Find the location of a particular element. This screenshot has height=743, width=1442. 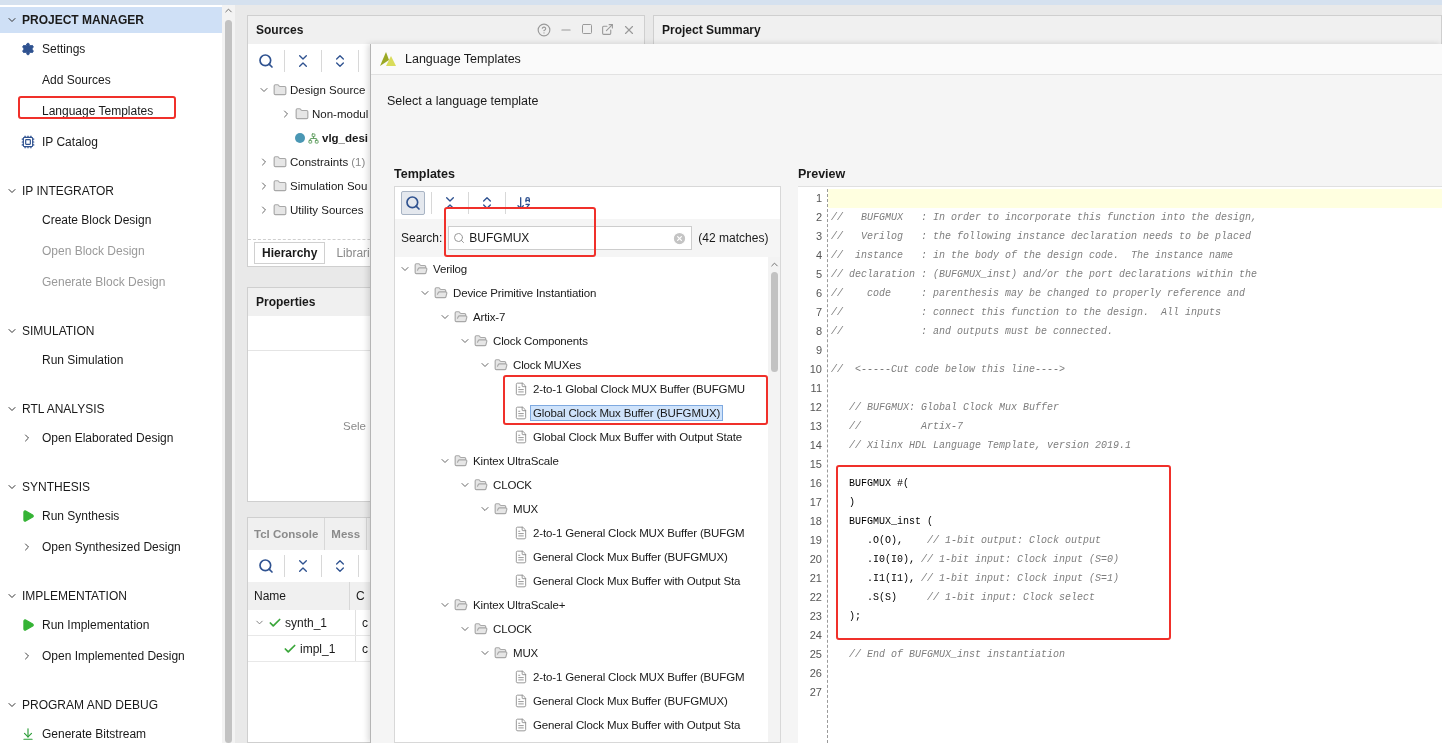

code-line: BUFGMUX #( is located at coordinates (879, 484).